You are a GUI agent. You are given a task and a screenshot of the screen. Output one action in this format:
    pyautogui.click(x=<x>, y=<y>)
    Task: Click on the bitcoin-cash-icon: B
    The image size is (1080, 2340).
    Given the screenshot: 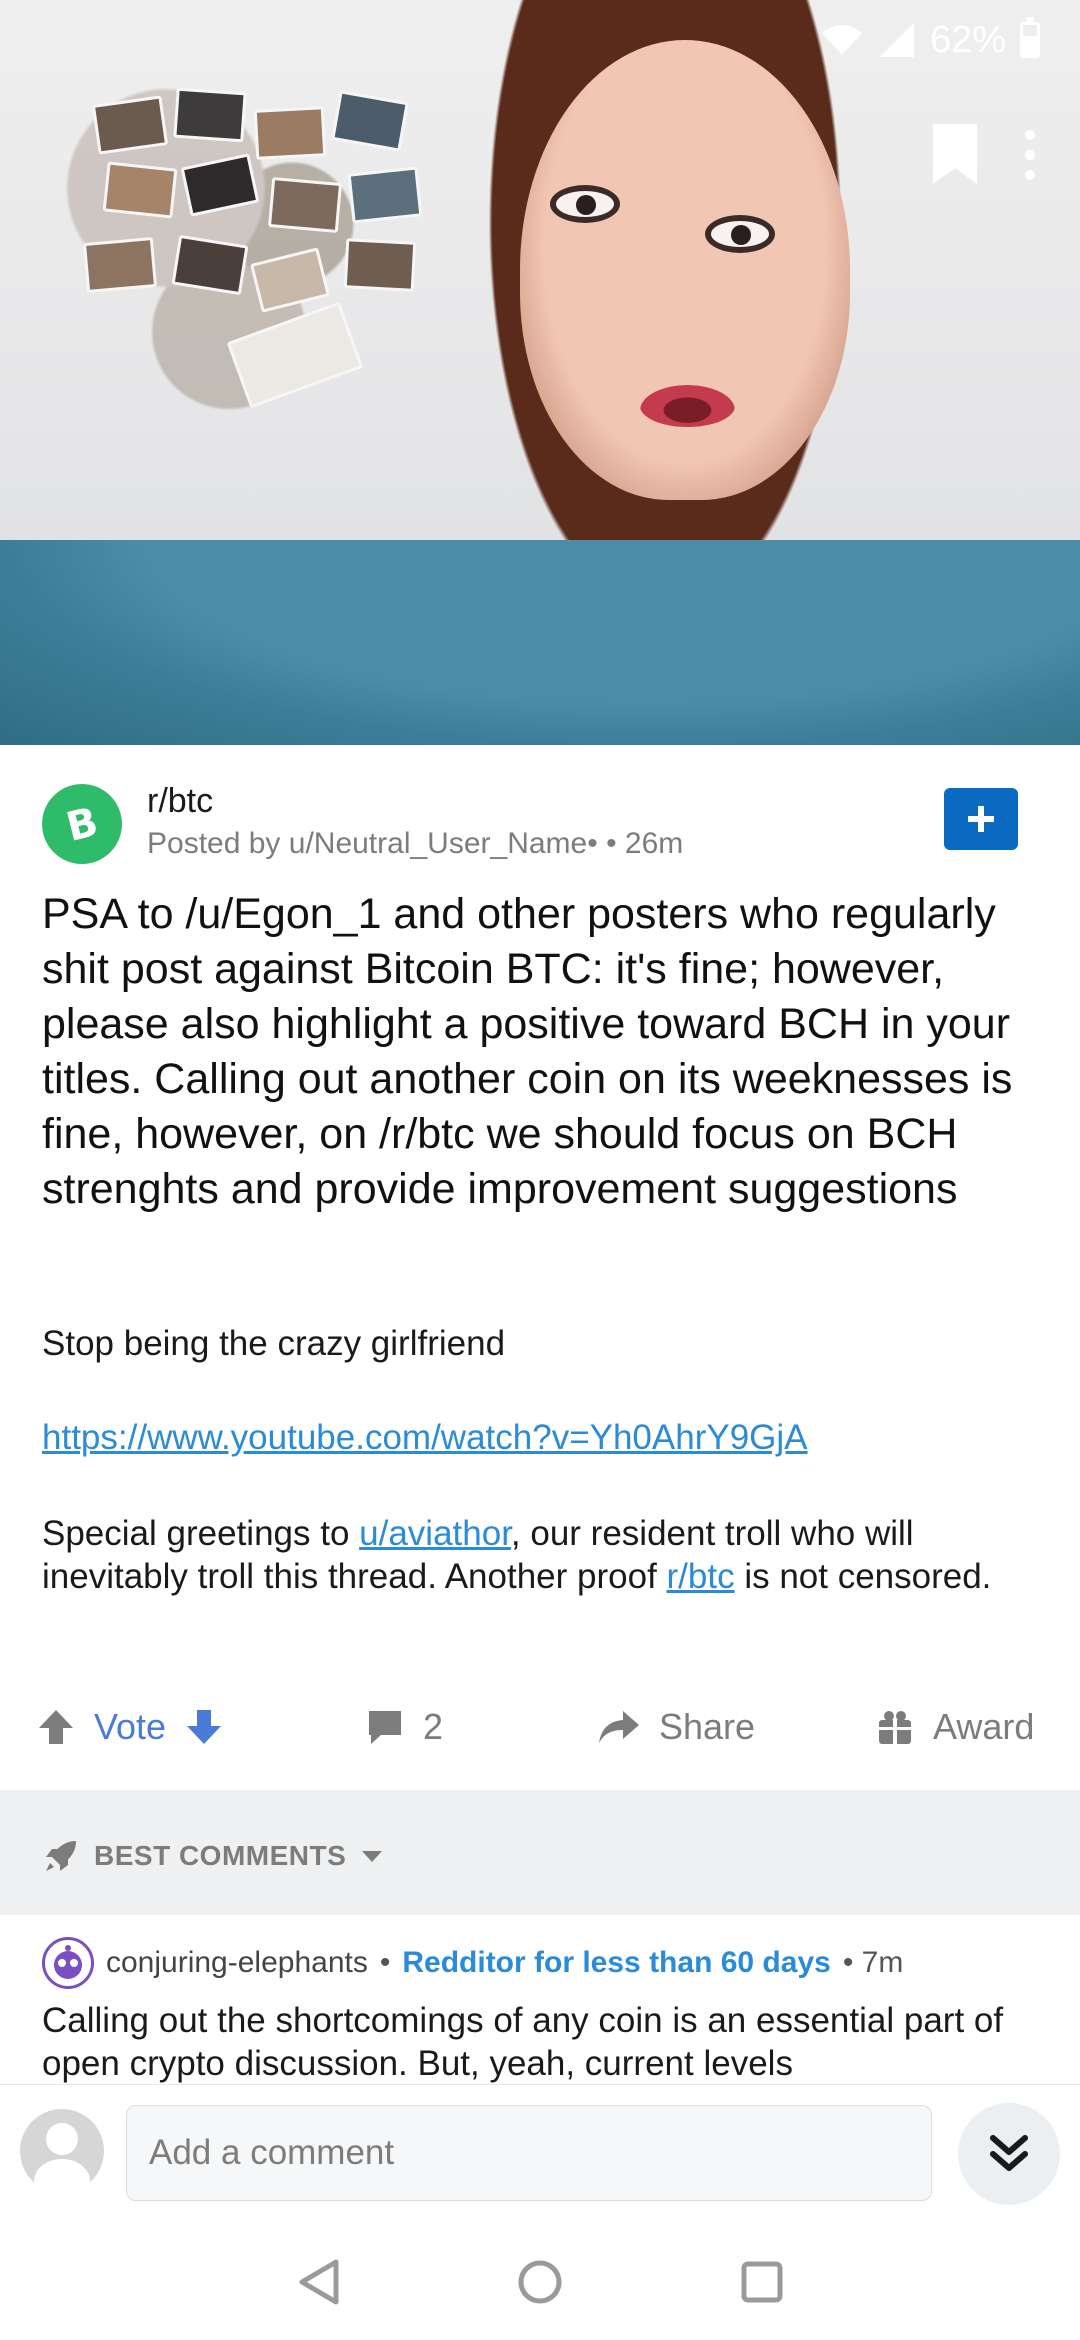 What is the action you would take?
    pyautogui.click(x=82, y=825)
    